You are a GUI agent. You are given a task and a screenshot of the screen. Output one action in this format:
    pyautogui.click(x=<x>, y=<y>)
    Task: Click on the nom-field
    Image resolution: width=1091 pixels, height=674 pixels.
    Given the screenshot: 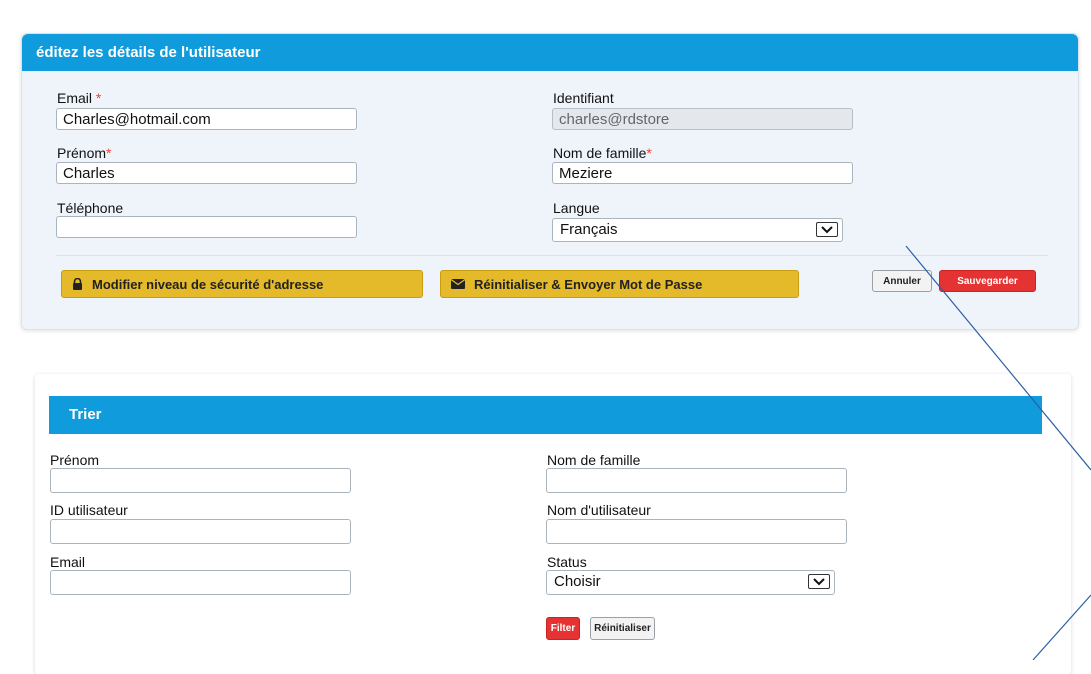 What is the action you would take?
    pyautogui.click(x=702, y=173)
    